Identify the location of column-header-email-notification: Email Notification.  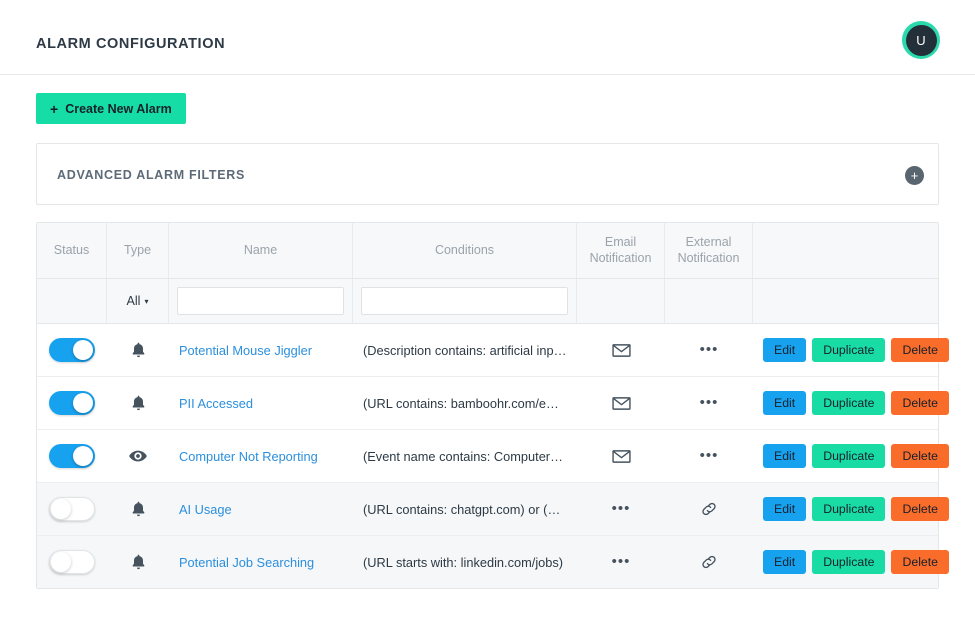
(621, 250).